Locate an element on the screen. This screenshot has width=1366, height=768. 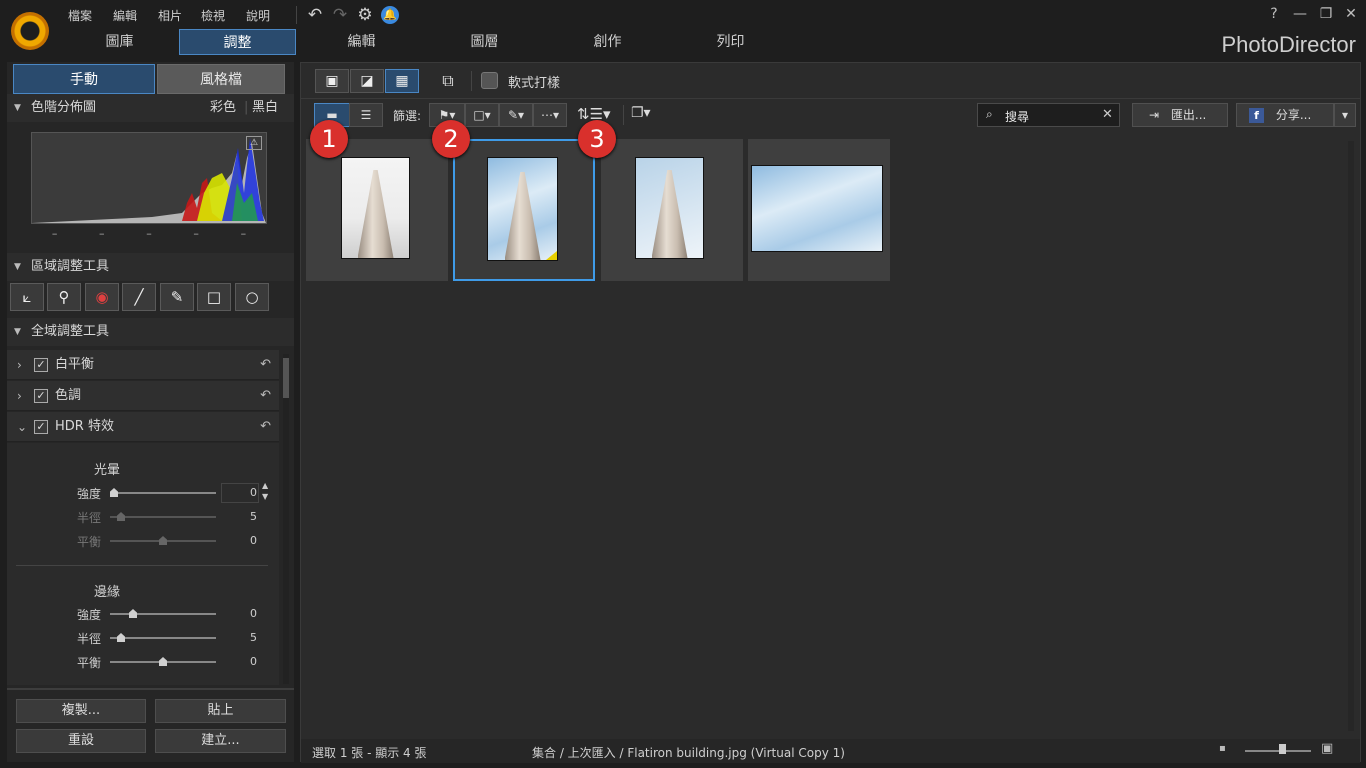
histogram-readouts: – – – – – is located at coordinates (149, 235).